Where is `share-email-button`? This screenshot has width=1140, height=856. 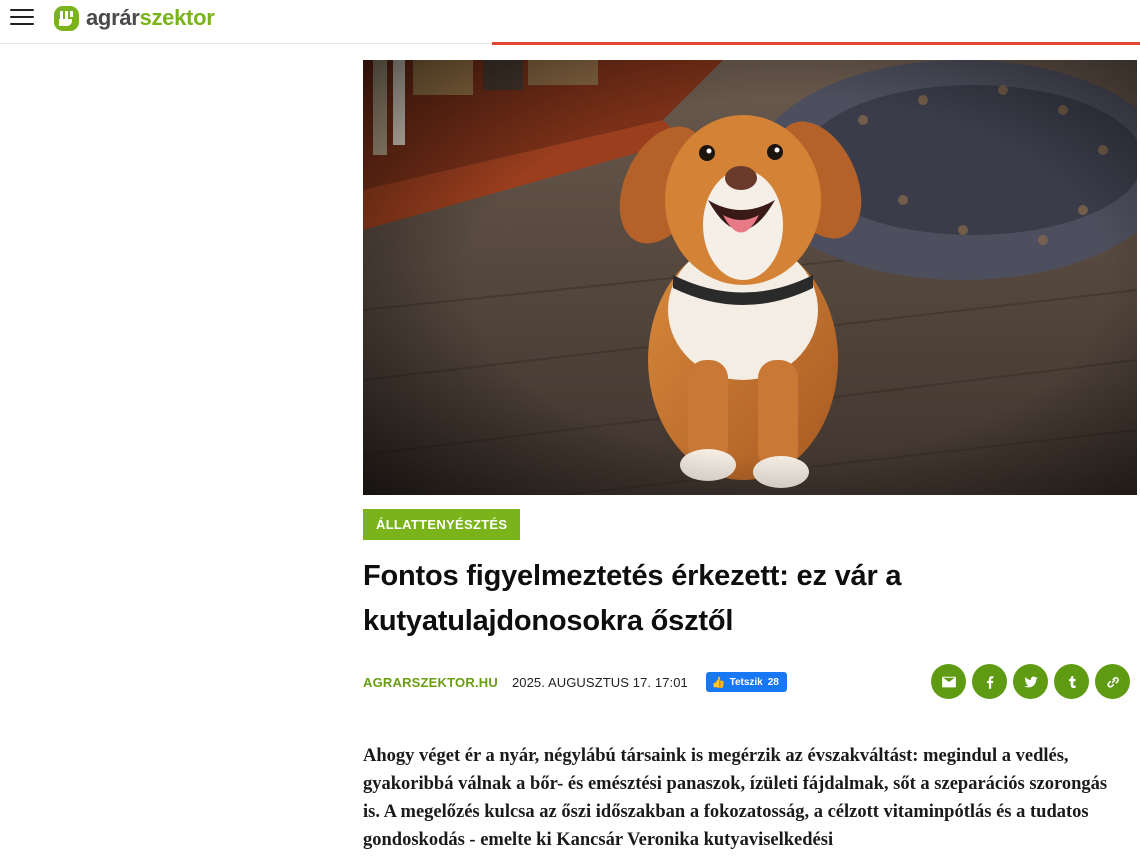 share-email-button is located at coordinates (948, 681).